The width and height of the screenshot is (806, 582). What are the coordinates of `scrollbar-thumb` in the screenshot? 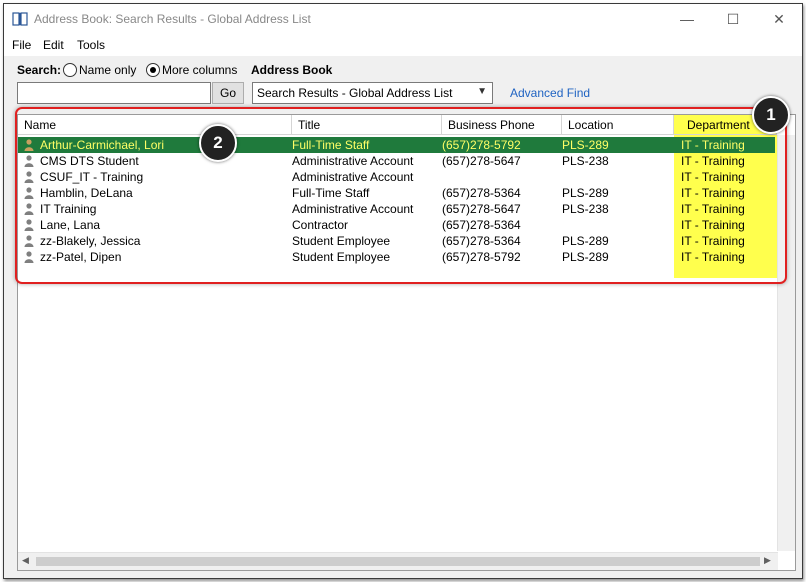 It's located at (398, 561).